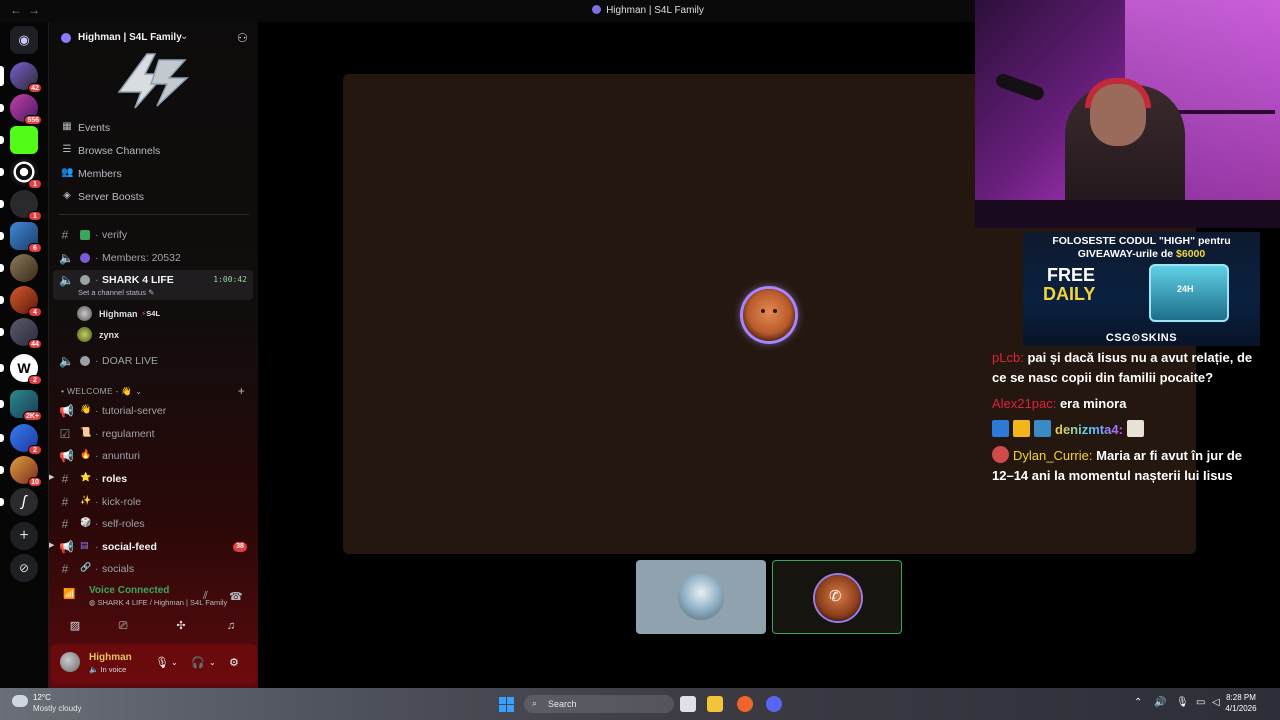  I want to click on channel-kick-role: # ✨ · kick-role, so click(153, 502).